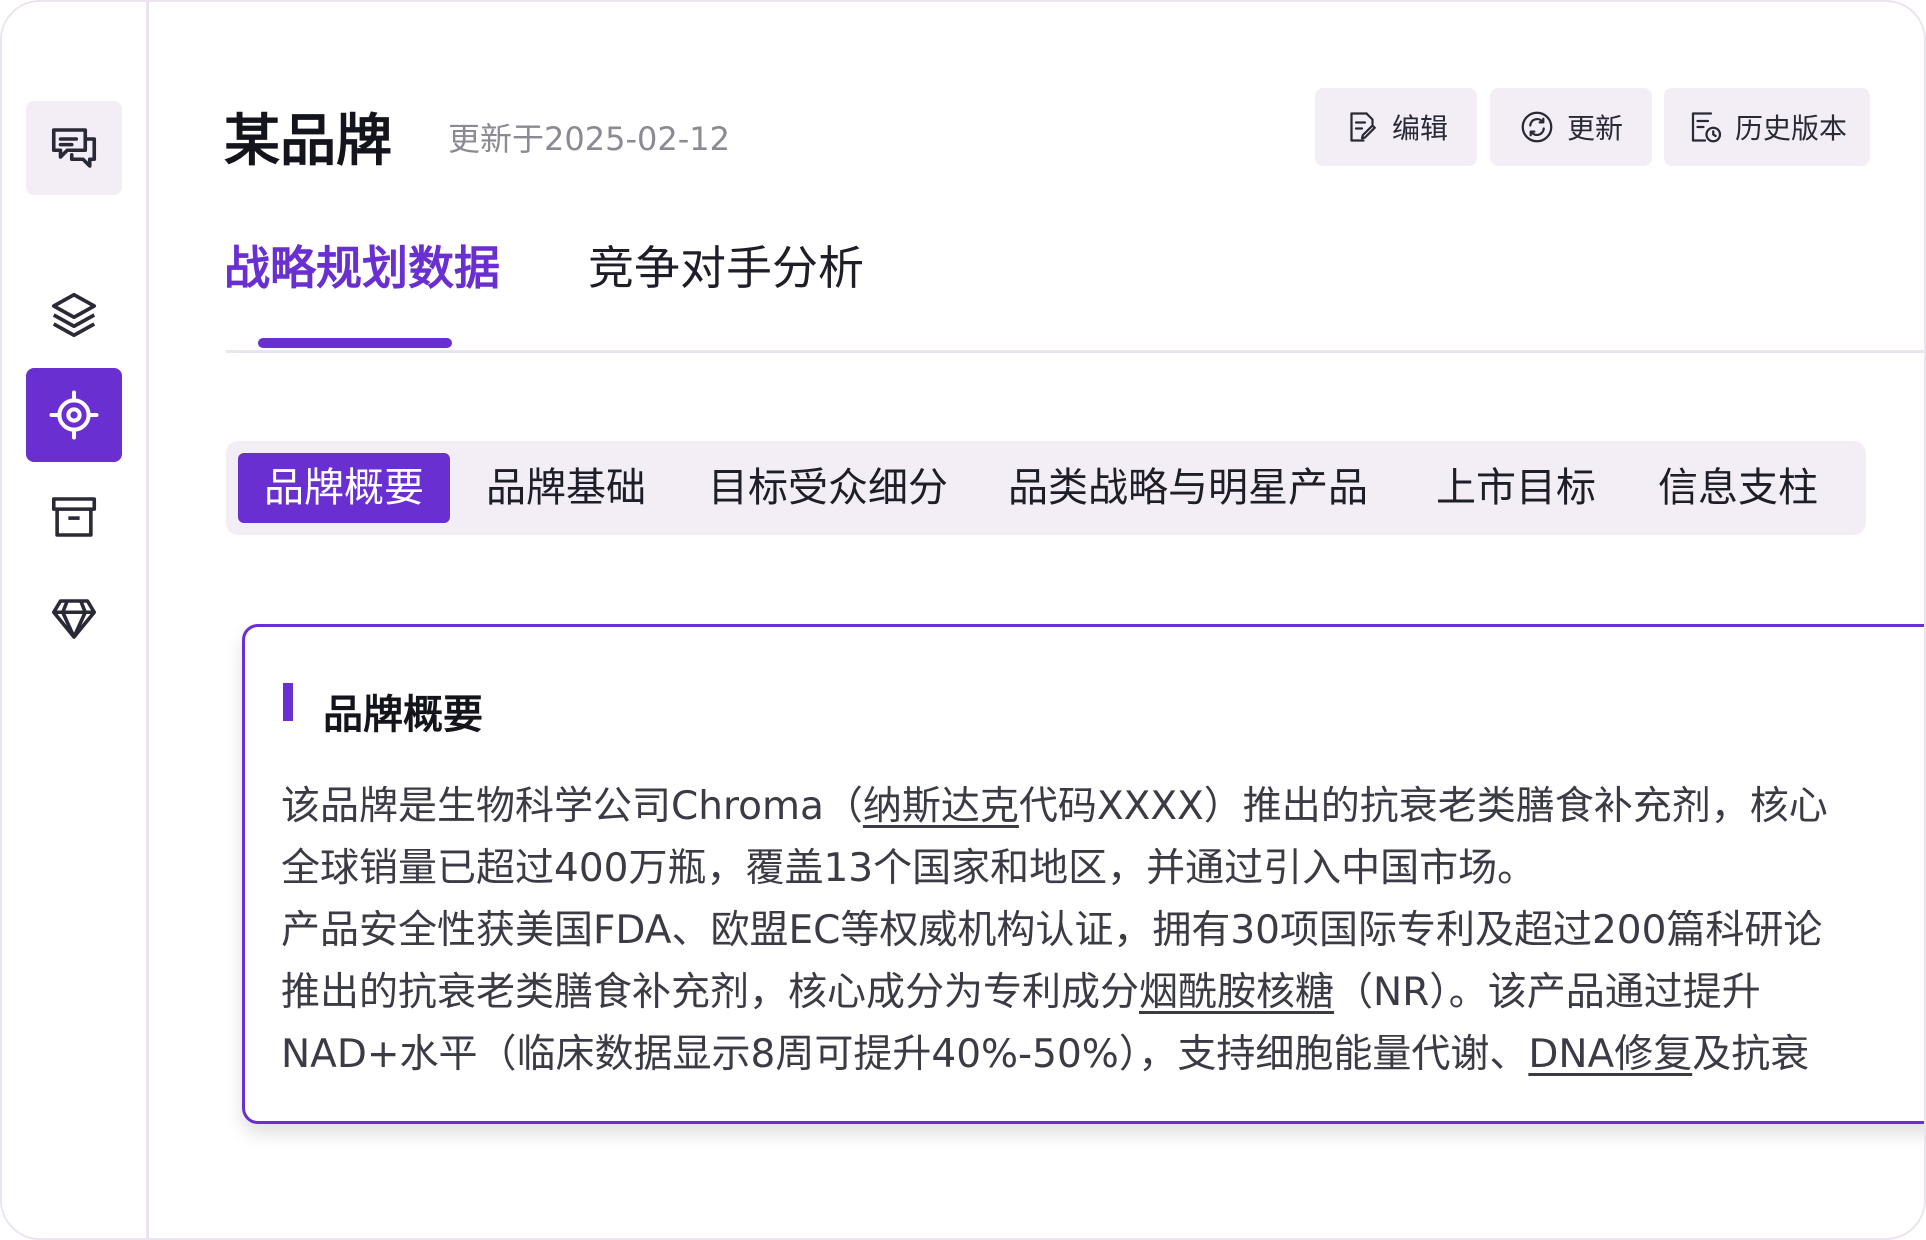 This screenshot has width=1926, height=1240. I want to click on history-button: 历史版本, so click(1767, 127).